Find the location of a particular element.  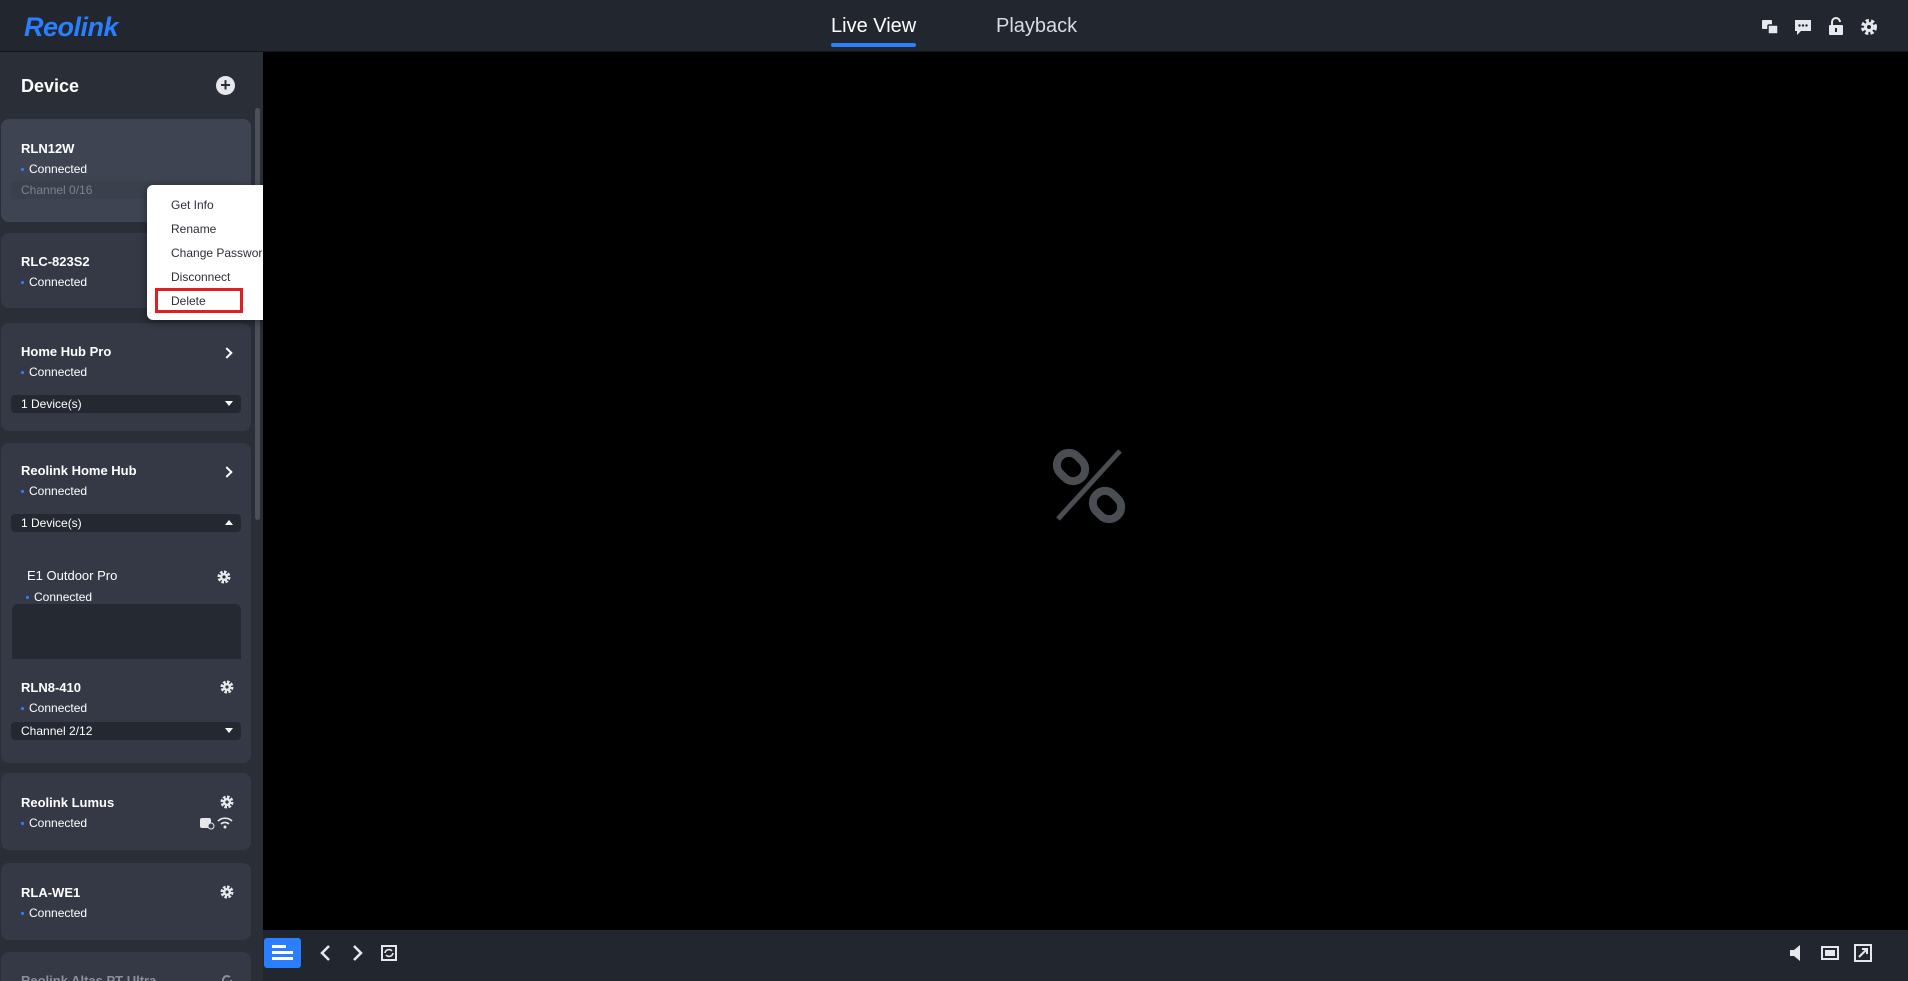

device-card-reolink-lumus: Reolink Lumus Connected is located at coordinates (126, 811).